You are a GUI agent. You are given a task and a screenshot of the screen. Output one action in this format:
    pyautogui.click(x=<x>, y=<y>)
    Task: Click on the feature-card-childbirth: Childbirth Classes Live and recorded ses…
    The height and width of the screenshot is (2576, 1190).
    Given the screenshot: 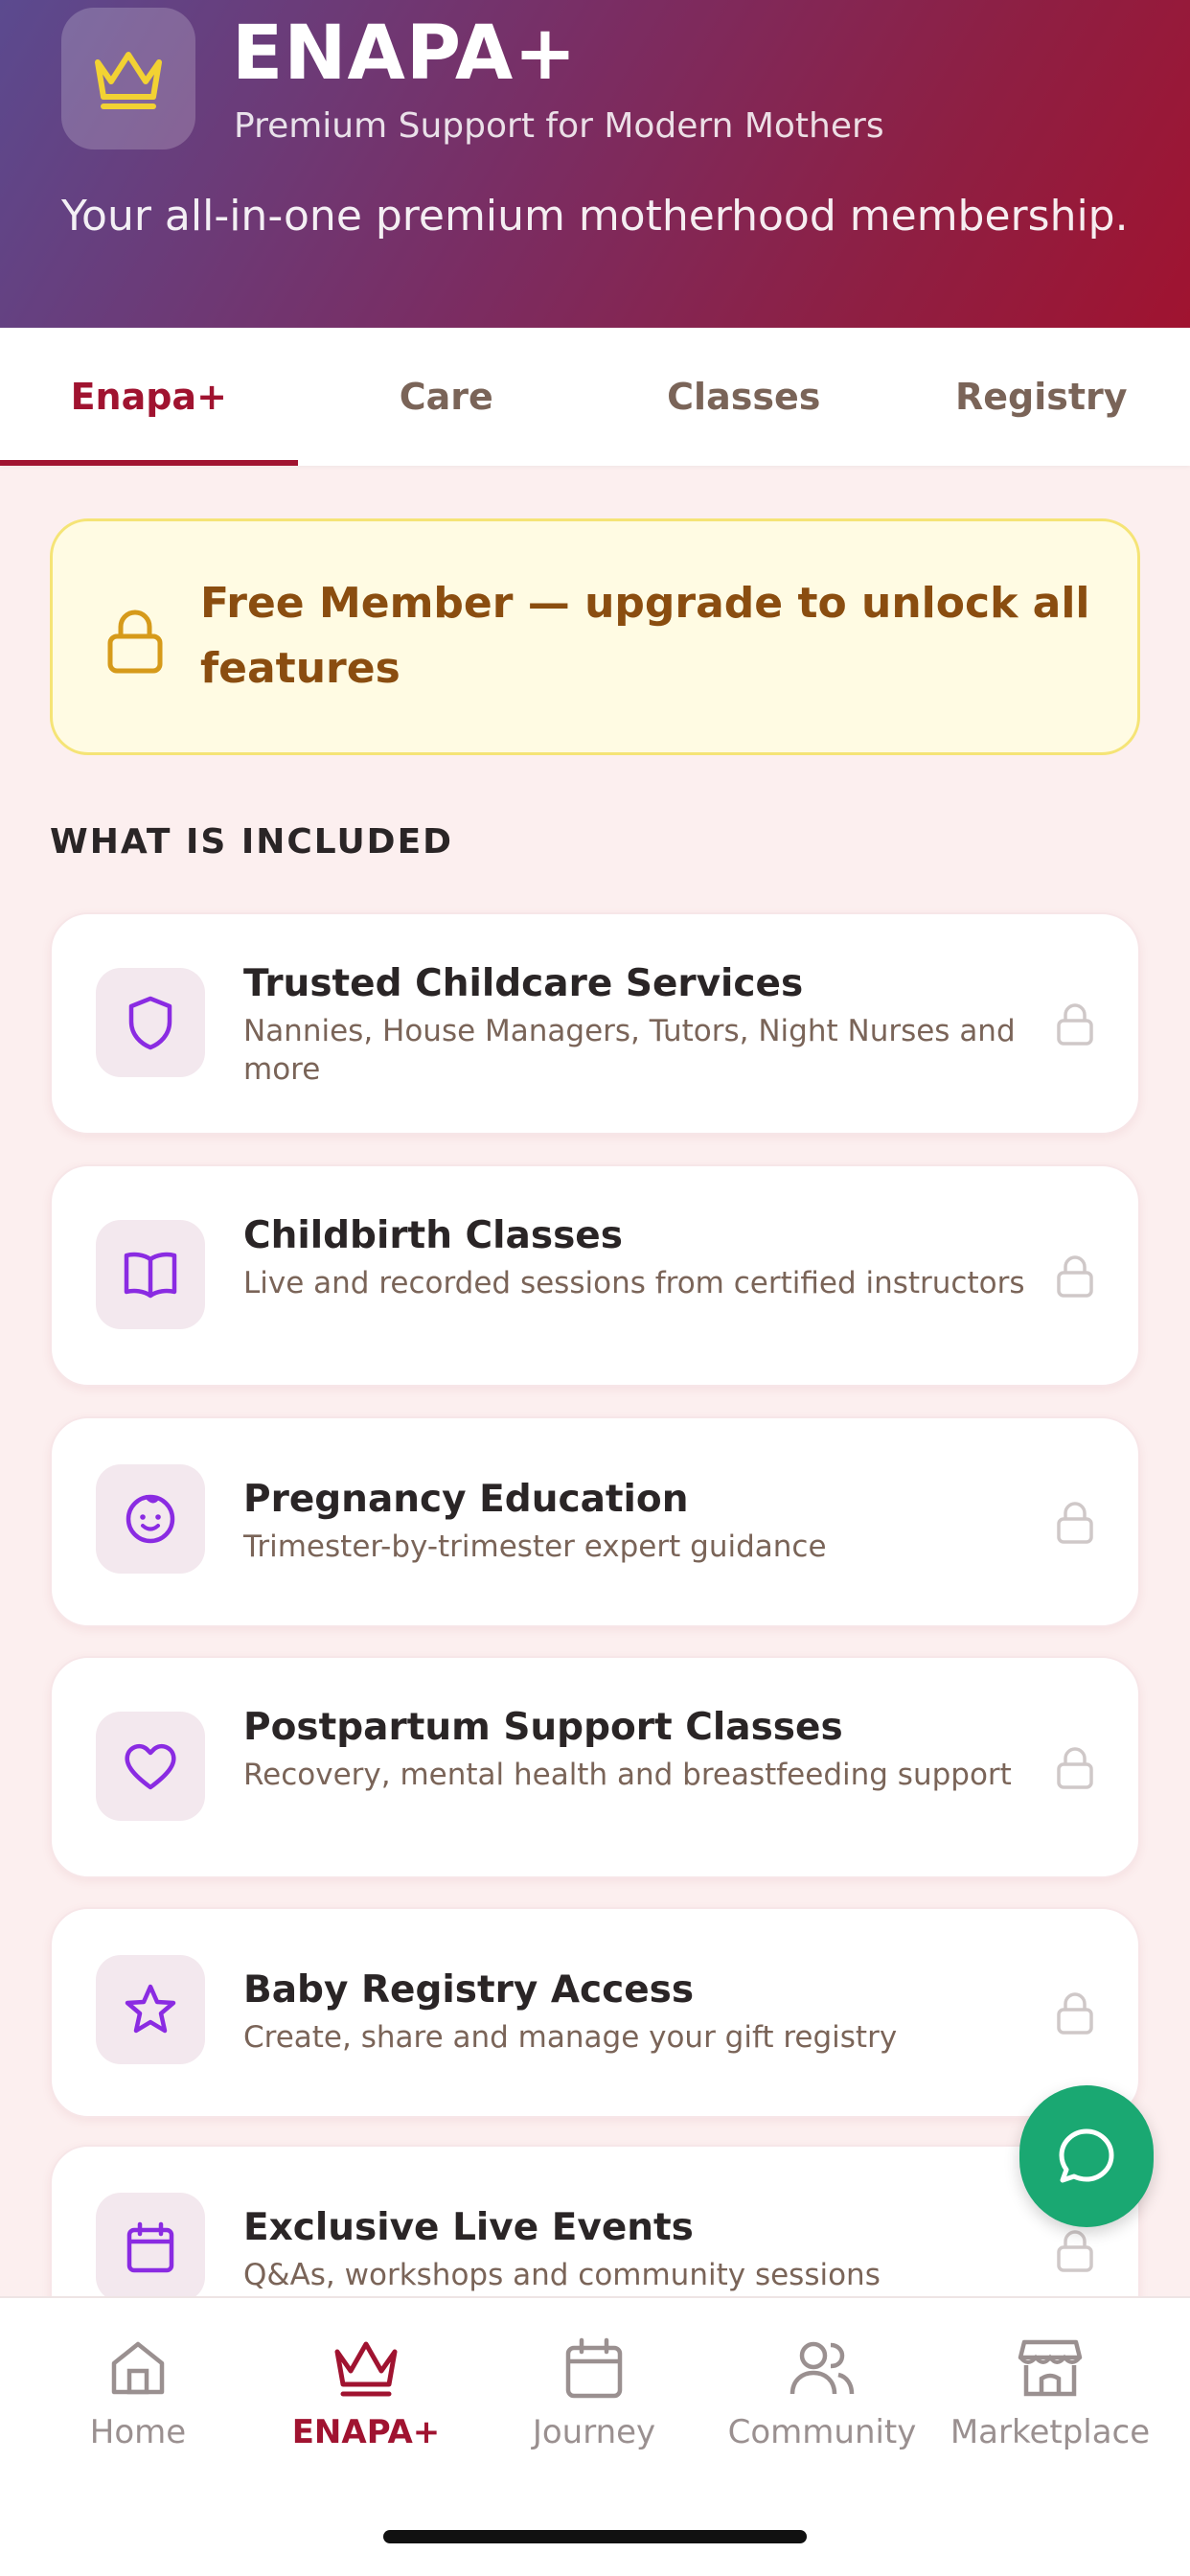 What is the action you would take?
    pyautogui.click(x=595, y=1275)
    